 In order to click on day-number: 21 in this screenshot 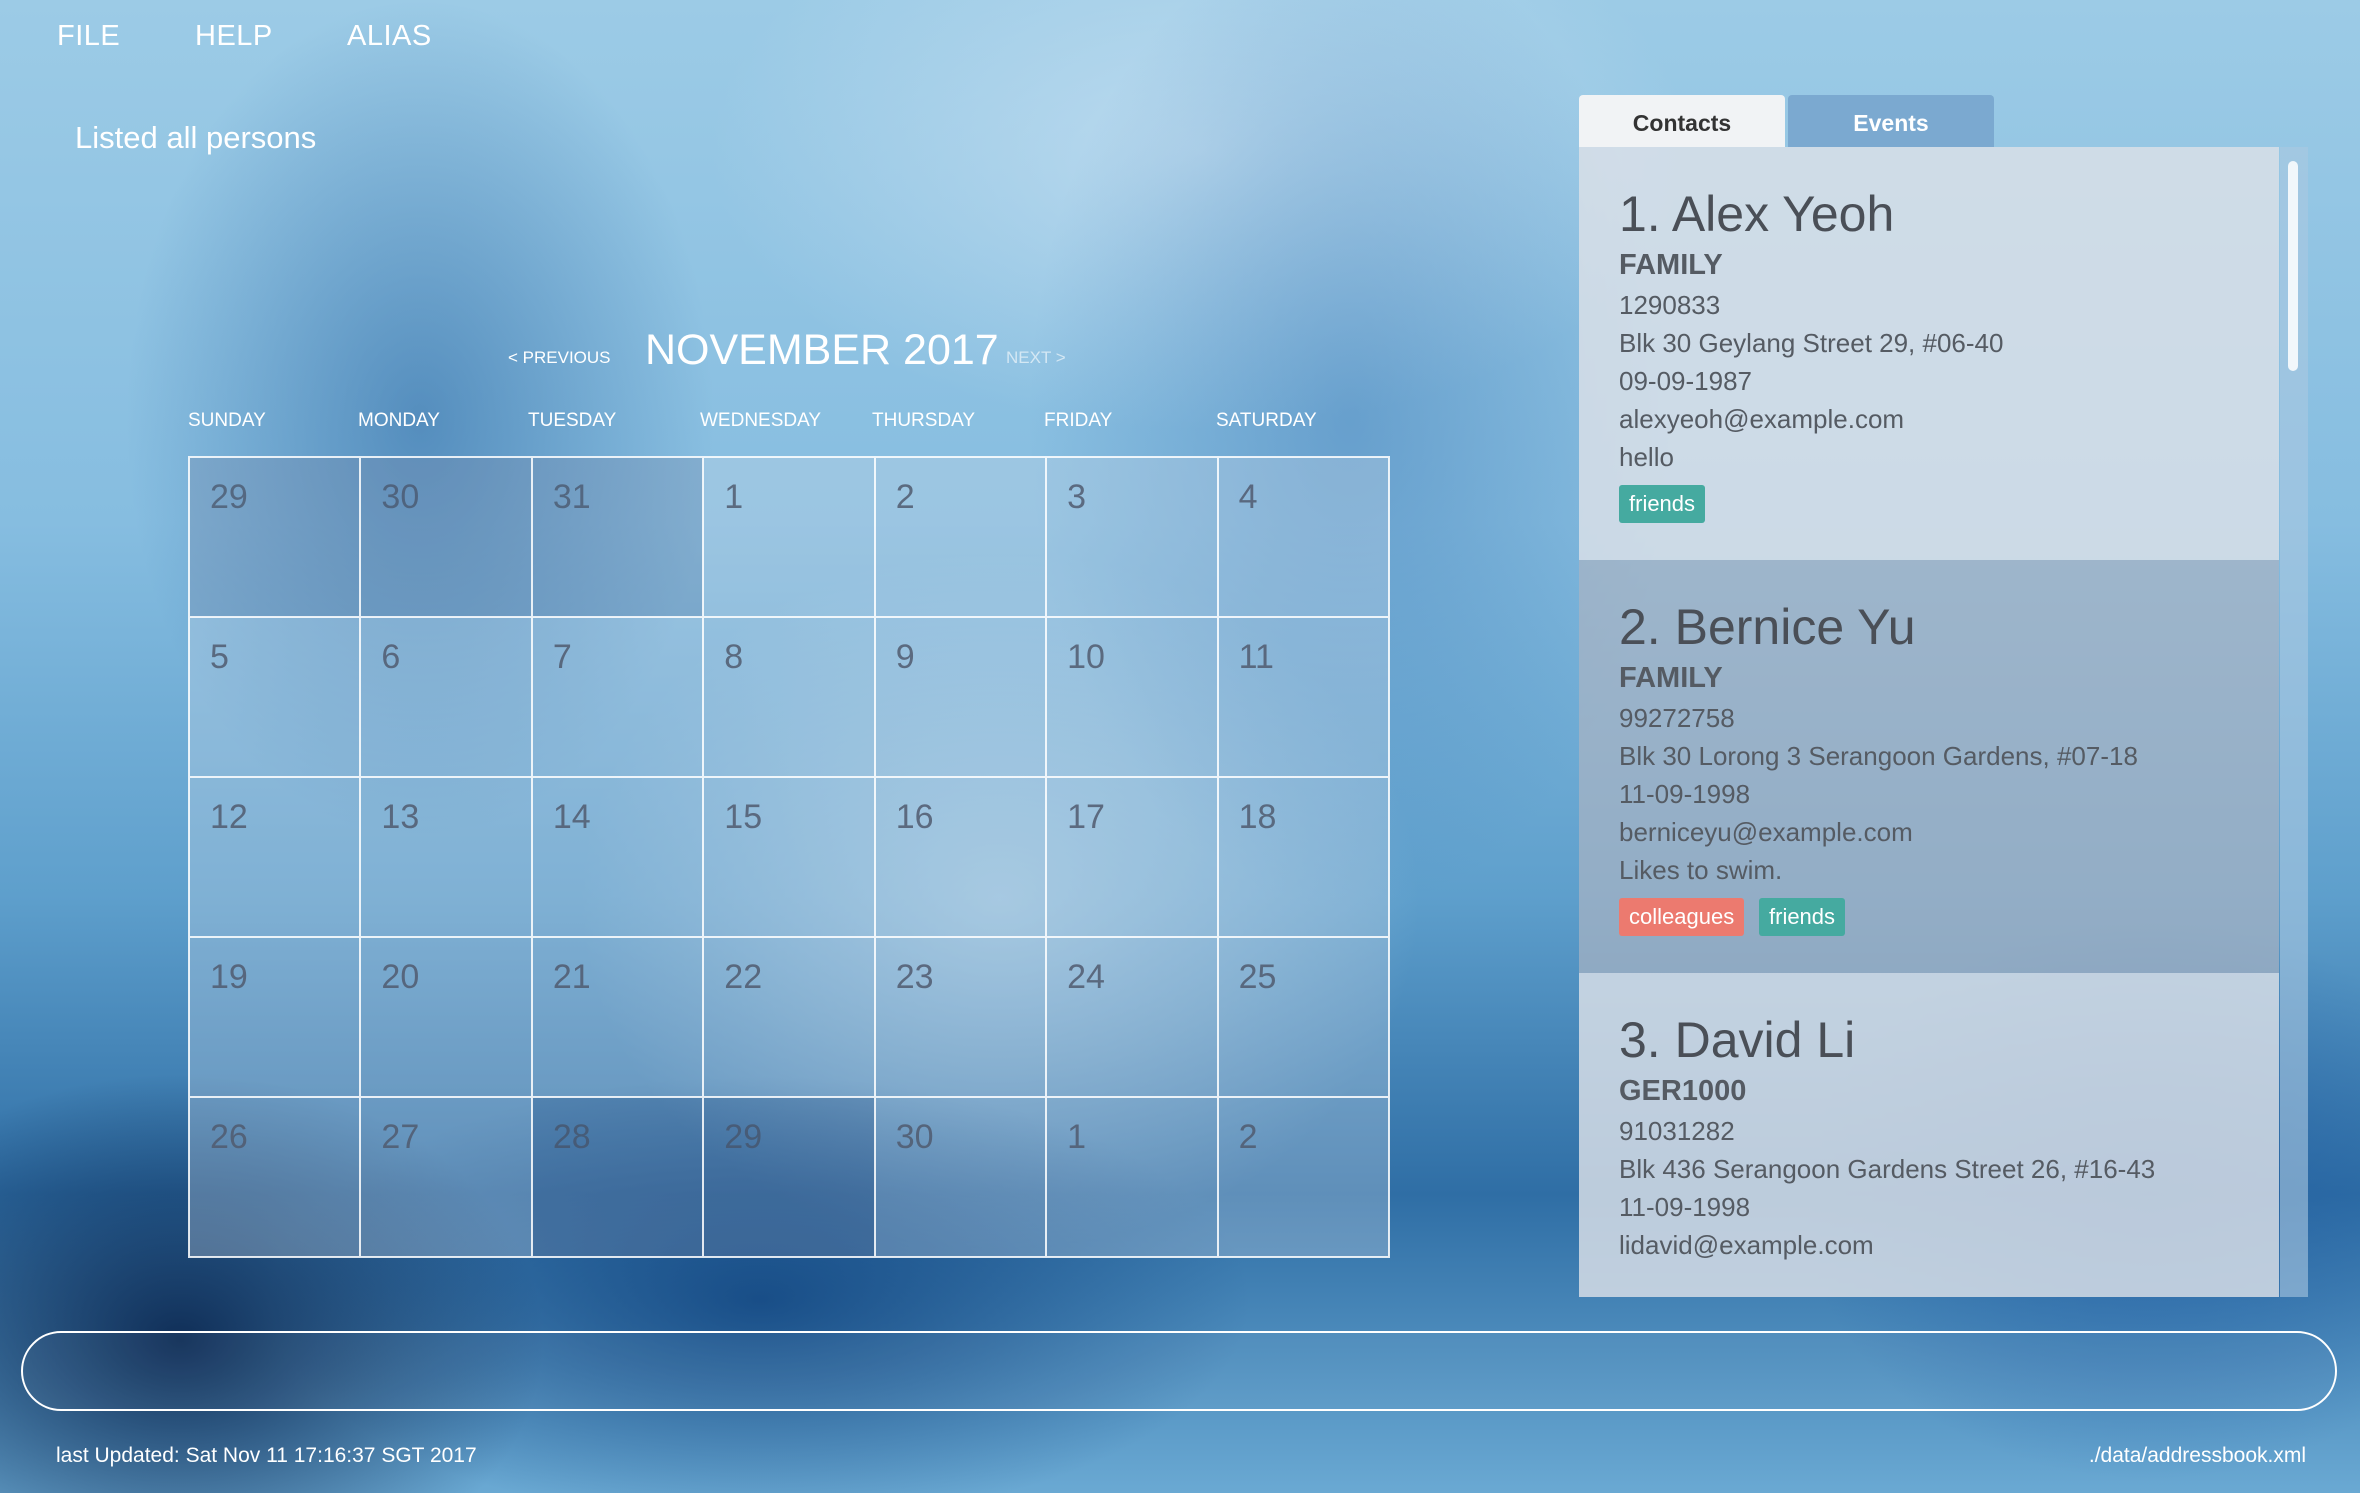, I will do `click(571, 977)`.